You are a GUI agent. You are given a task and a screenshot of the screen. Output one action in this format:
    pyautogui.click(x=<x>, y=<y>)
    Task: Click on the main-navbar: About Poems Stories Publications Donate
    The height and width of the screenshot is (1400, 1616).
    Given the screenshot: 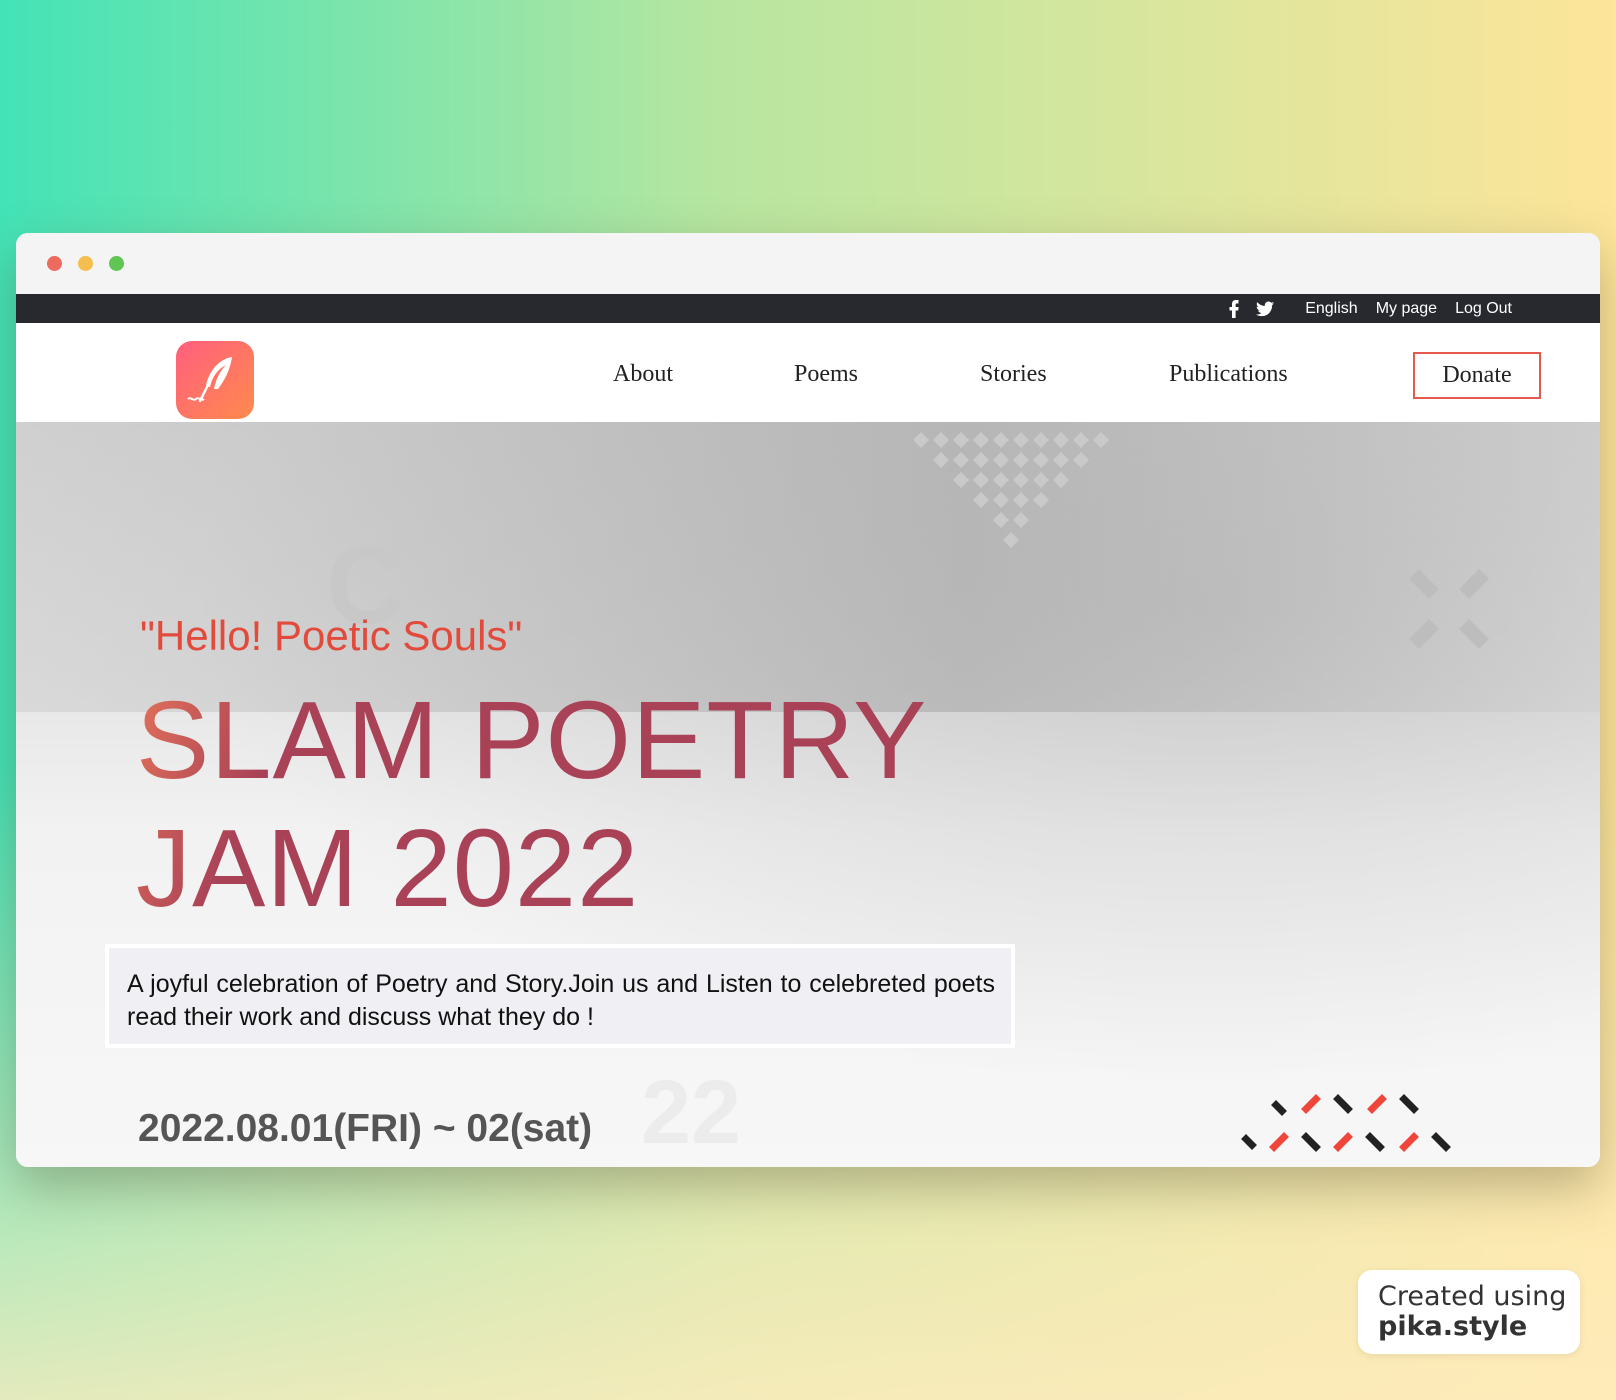 What is the action you would take?
    pyautogui.click(x=808, y=372)
    